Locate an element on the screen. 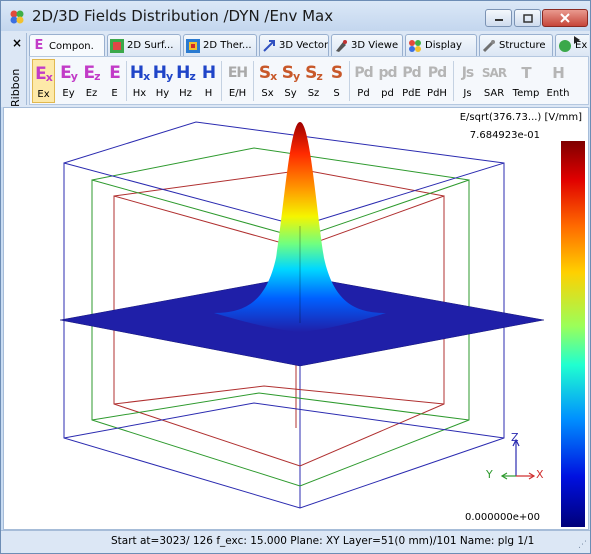  tool-label: Ex is located at coordinates (43, 94).